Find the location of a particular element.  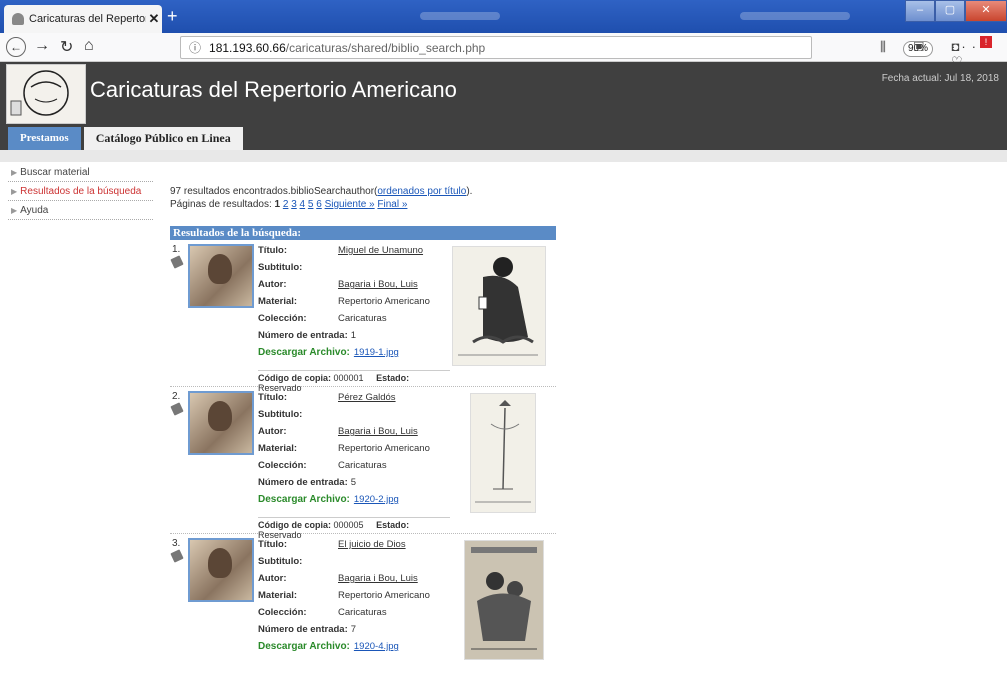

sidebar-item-label: Resultados de la búsqueda is located at coordinates (81, 191).